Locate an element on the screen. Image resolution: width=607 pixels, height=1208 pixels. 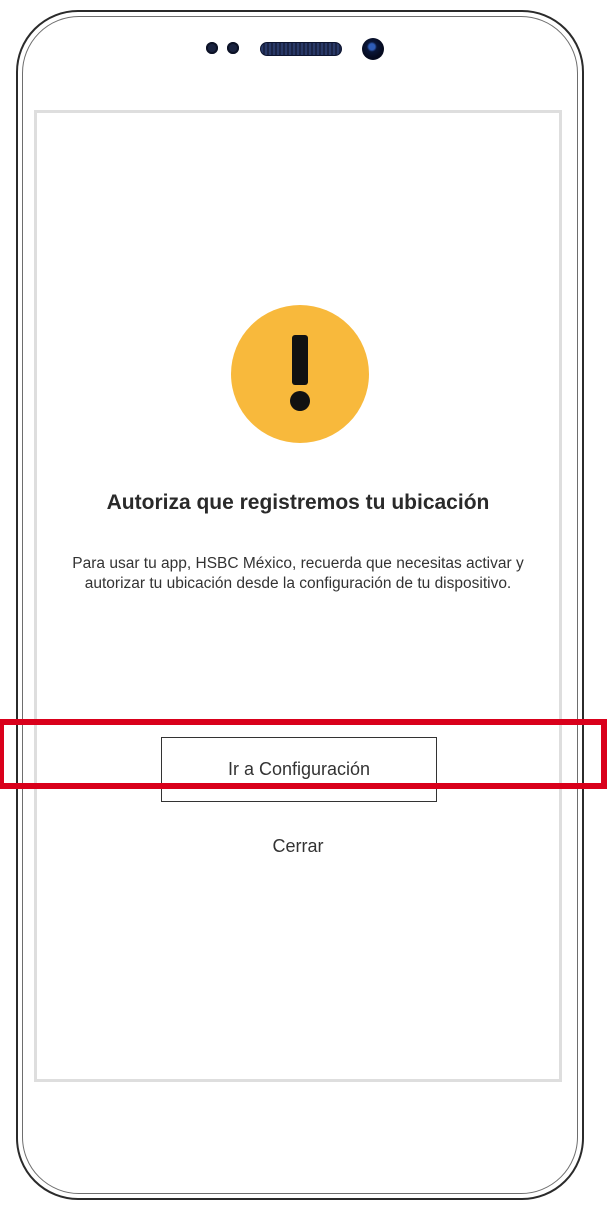
light-sensor is located at coordinates (233, 48).